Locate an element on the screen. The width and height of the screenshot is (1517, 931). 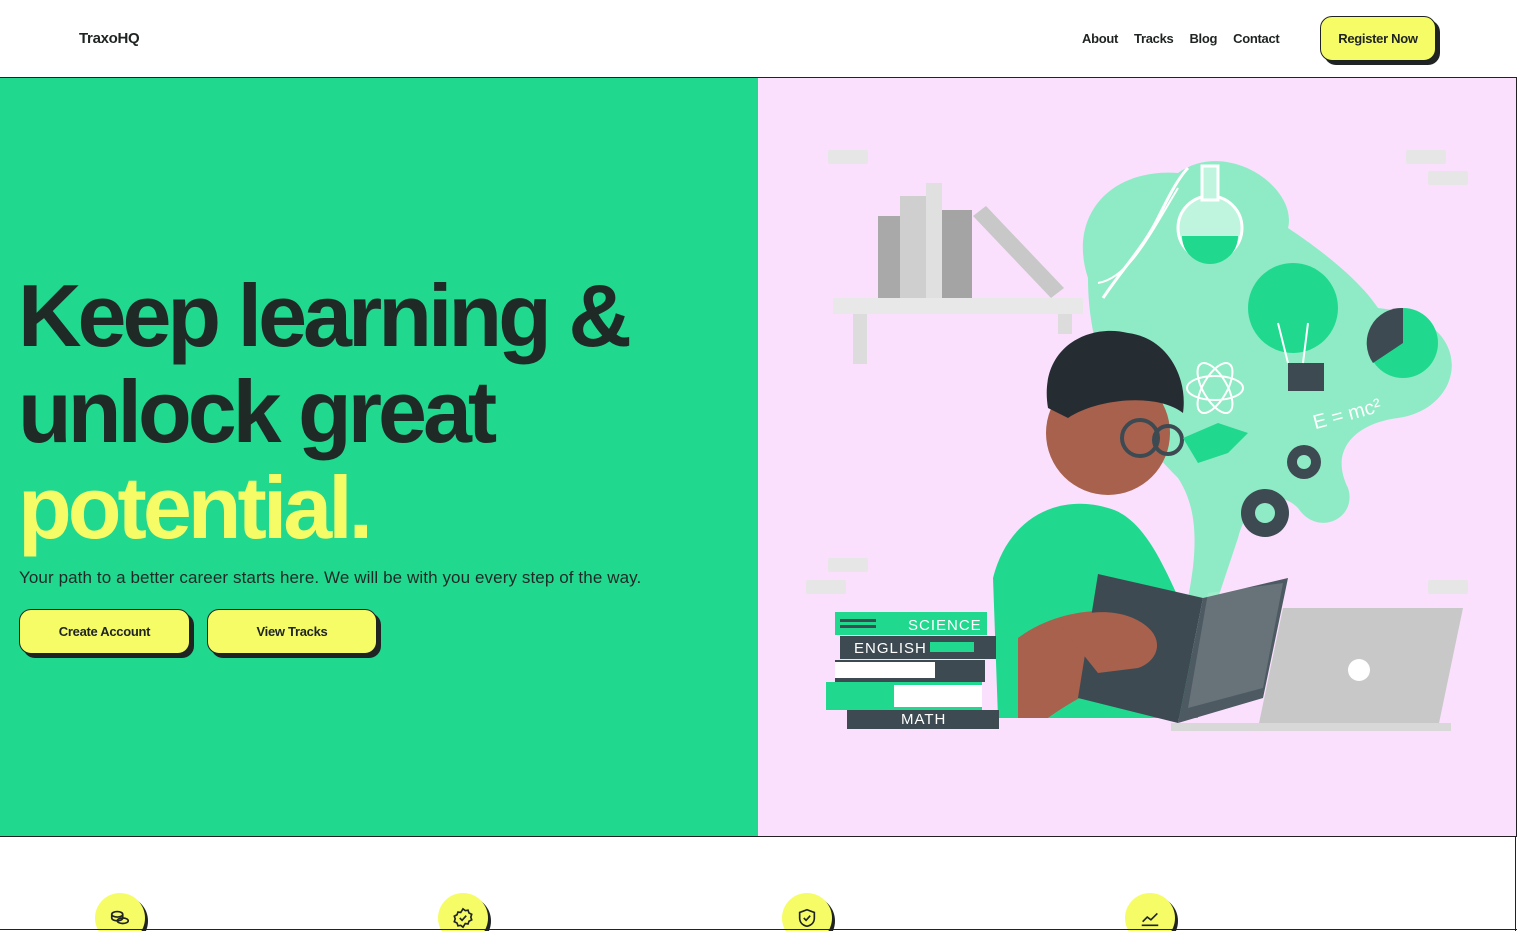
shield-check-icon is located at coordinates (807, 912).